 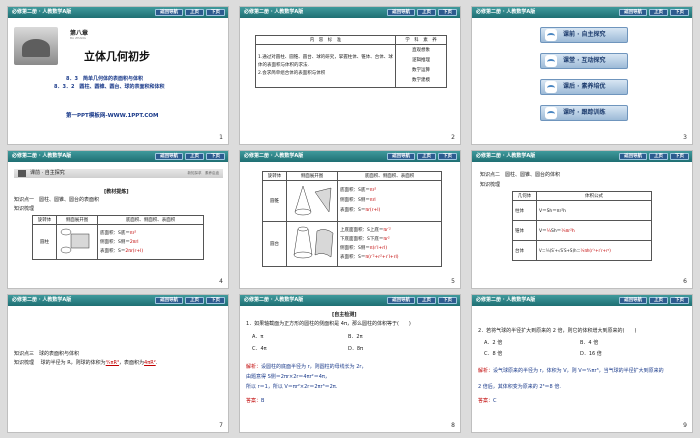 I want to click on volume-formula: V＝⅓(S′+√S′S+S)h＝⅓πh(r′²+r′r+r²), so click(x=594, y=250).